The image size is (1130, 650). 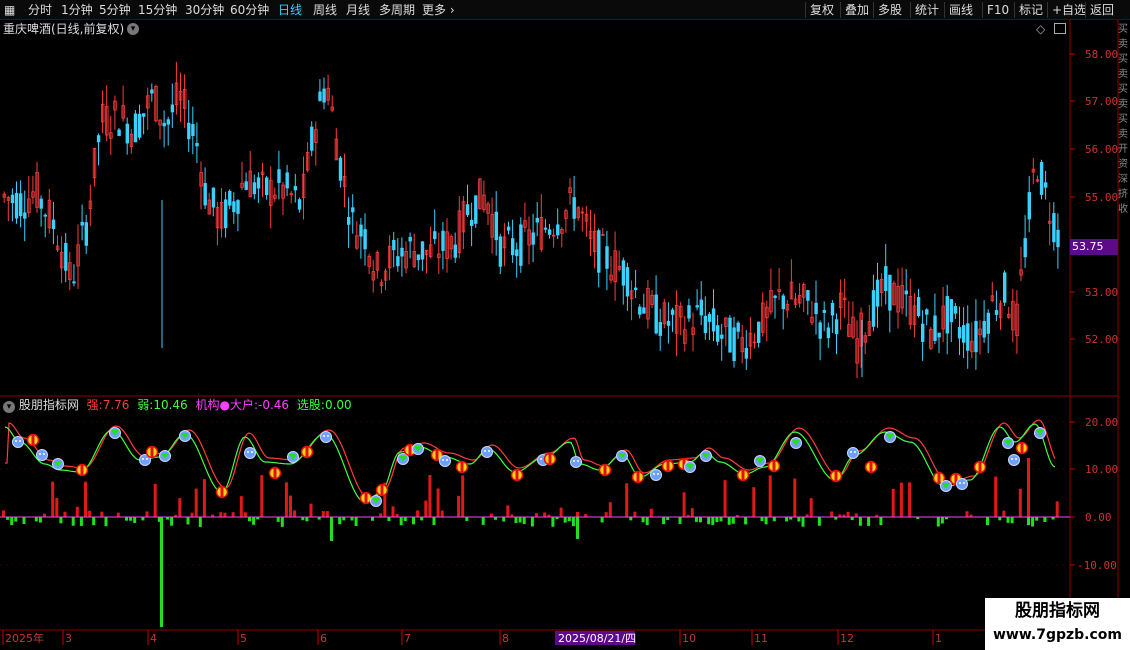 What do you see at coordinates (116, 405) in the screenshot?
I see `strong-value: 7.76` at bounding box center [116, 405].